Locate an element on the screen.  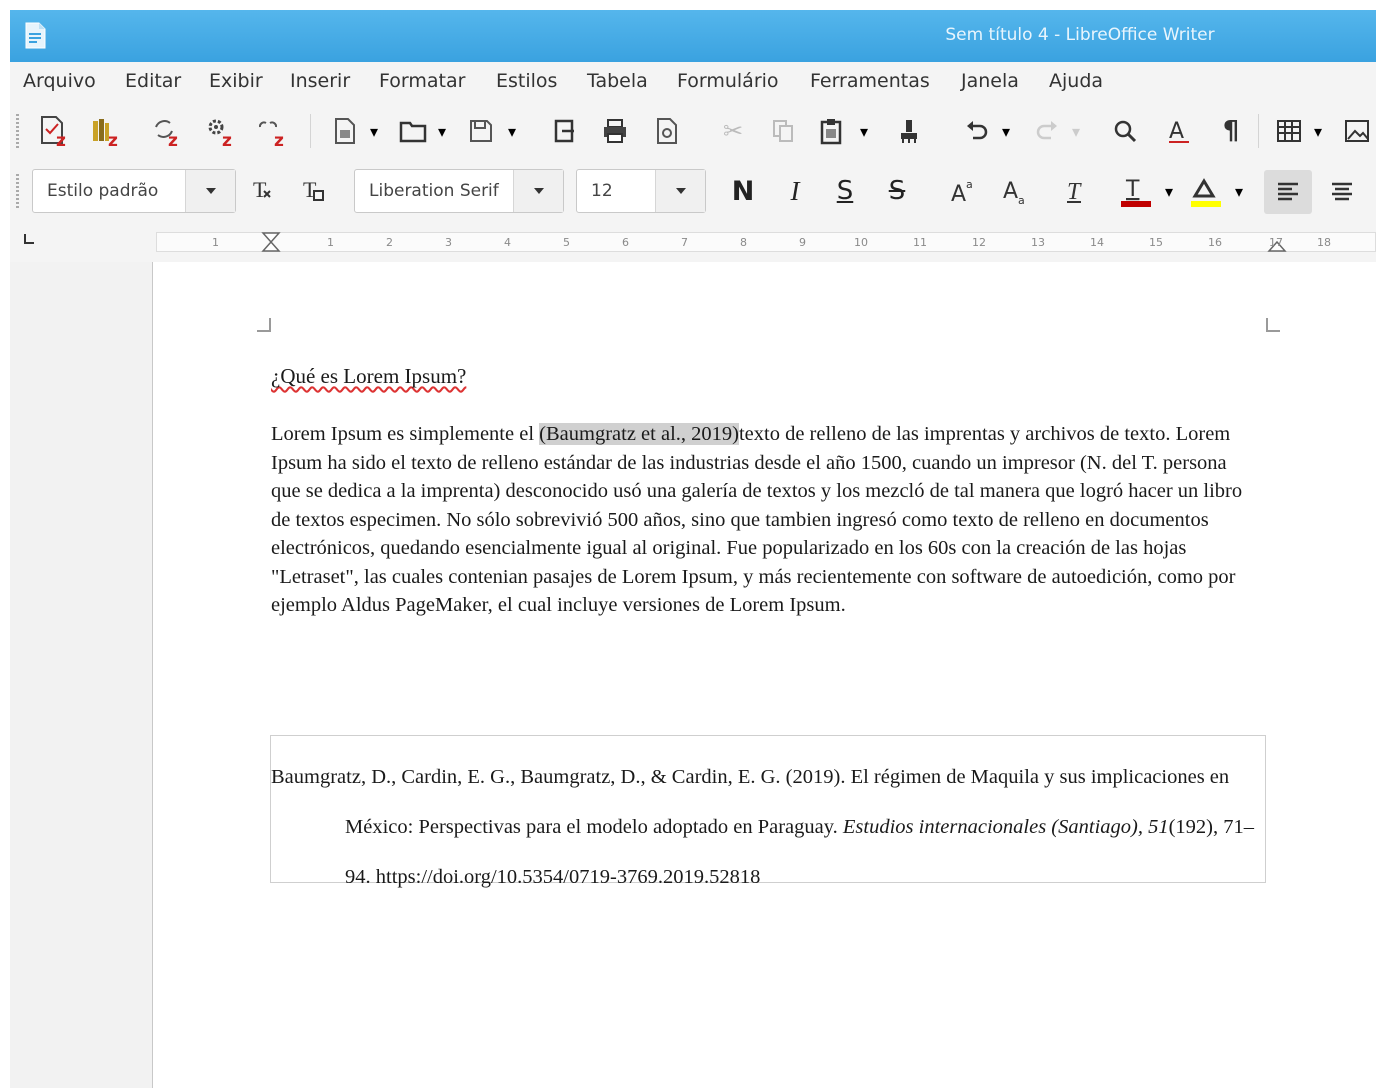
print-preview-icon is located at coordinates (667, 131).